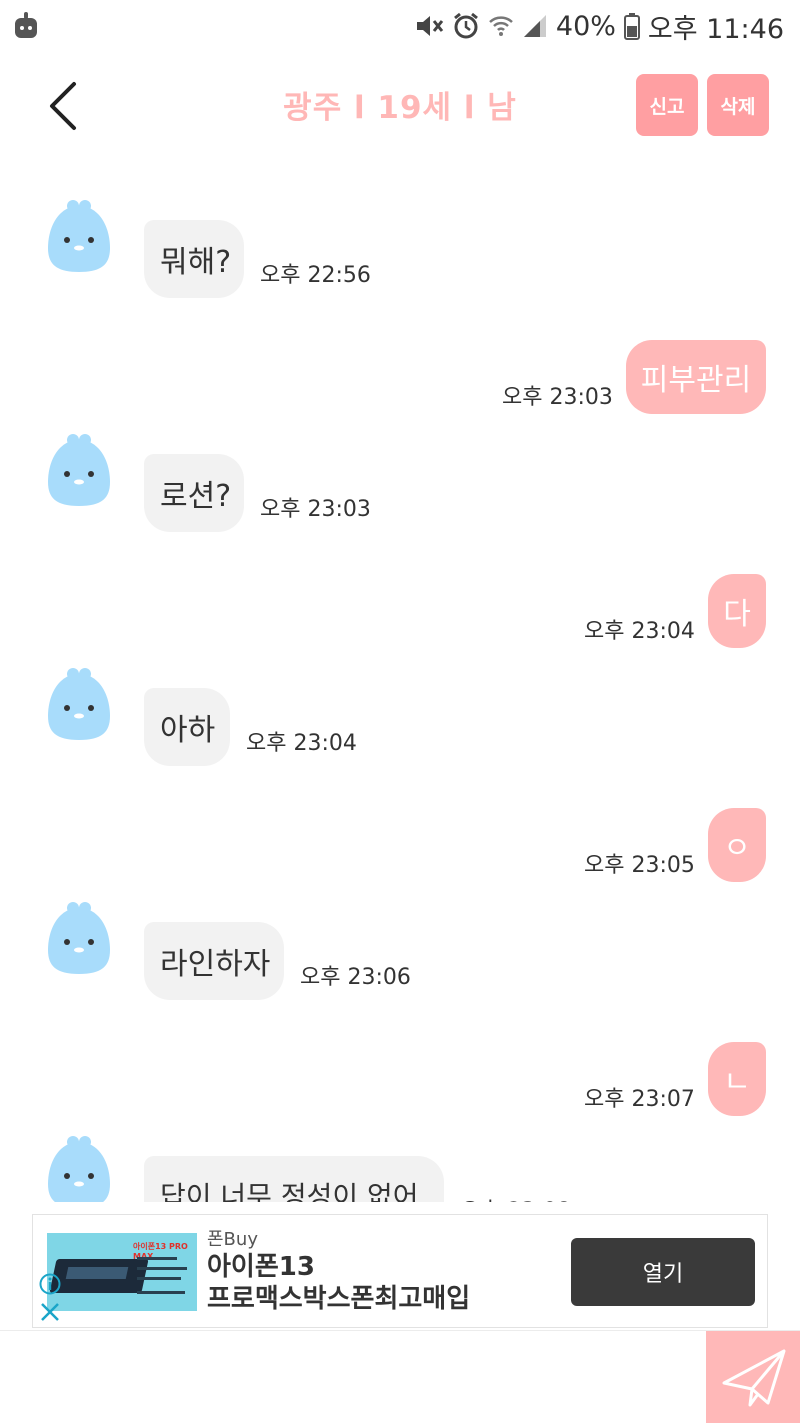 This screenshot has width=800, height=1427. What do you see at coordinates (696, 380) in the screenshot?
I see `message-text: 피부관리` at bounding box center [696, 380].